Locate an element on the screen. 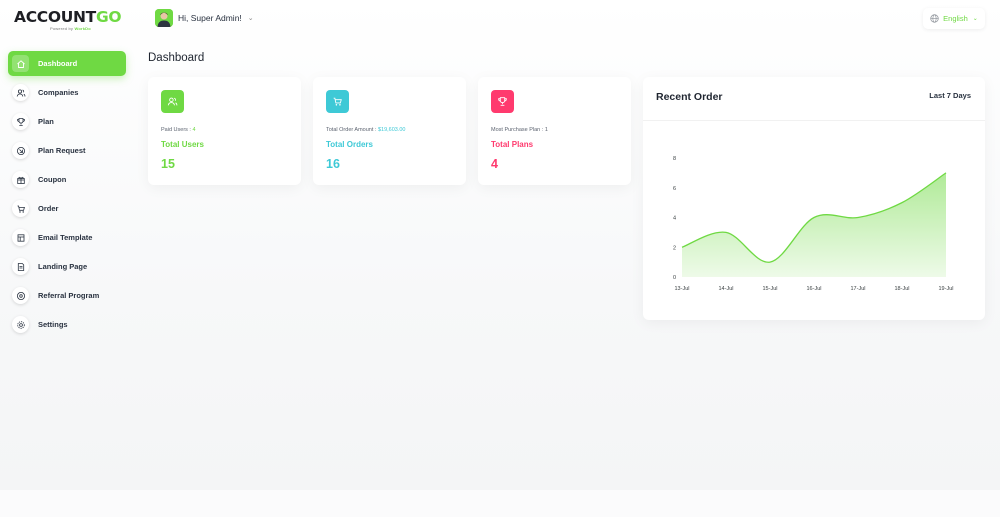  sidebar-item-referral-program: Referral Program is located at coordinates (67, 295).